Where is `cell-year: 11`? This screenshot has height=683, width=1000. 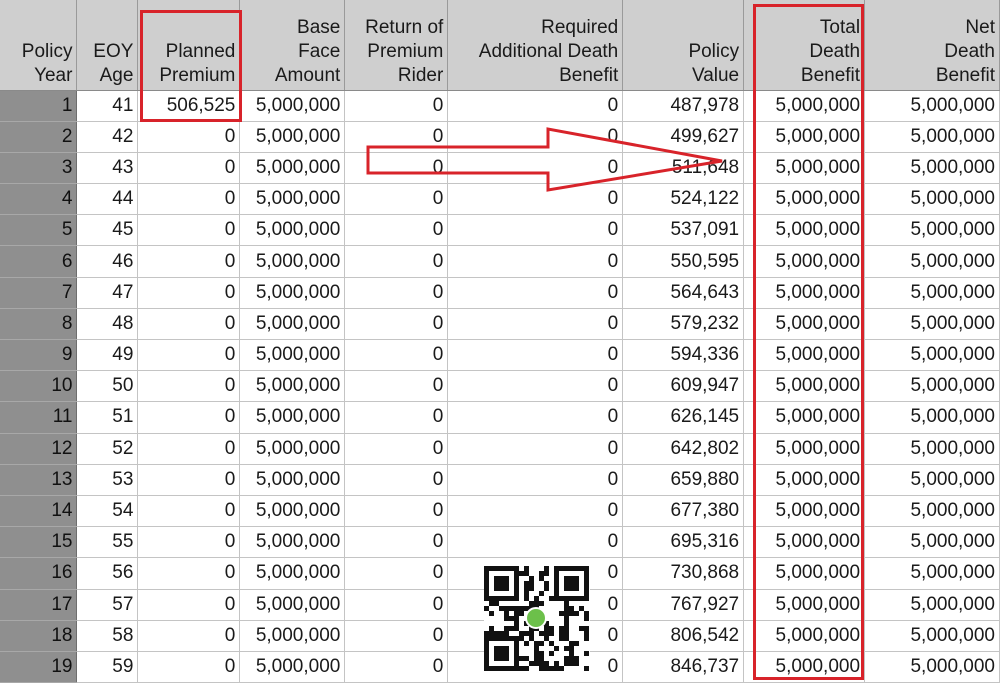 cell-year: 11 is located at coordinates (39, 417).